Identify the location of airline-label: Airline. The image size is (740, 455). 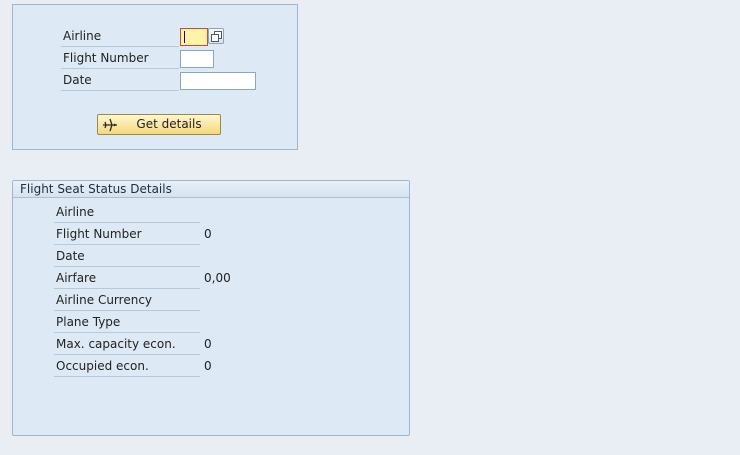
(120, 37).